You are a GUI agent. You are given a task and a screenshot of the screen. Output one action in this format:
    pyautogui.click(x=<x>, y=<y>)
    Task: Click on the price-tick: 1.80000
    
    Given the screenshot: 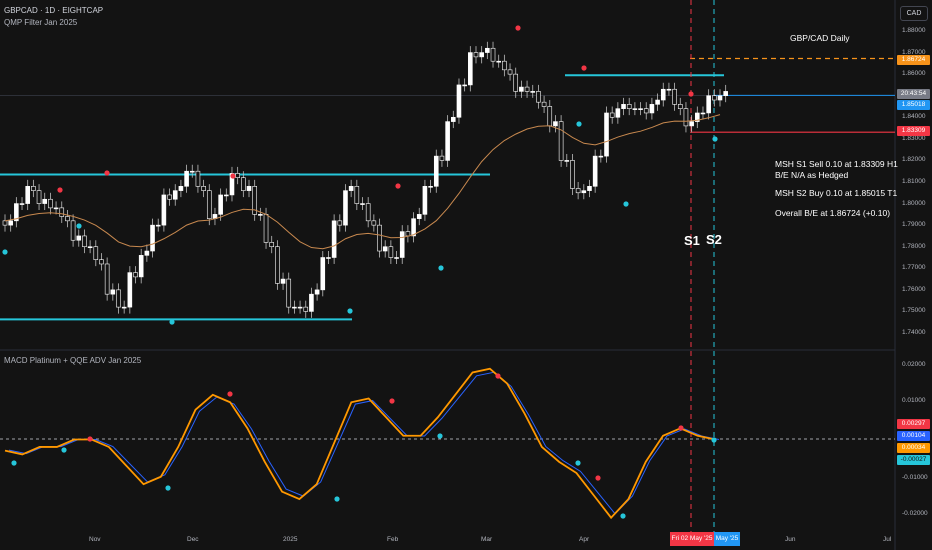 What is the action you would take?
    pyautogui.click(x=914, y=203)
    